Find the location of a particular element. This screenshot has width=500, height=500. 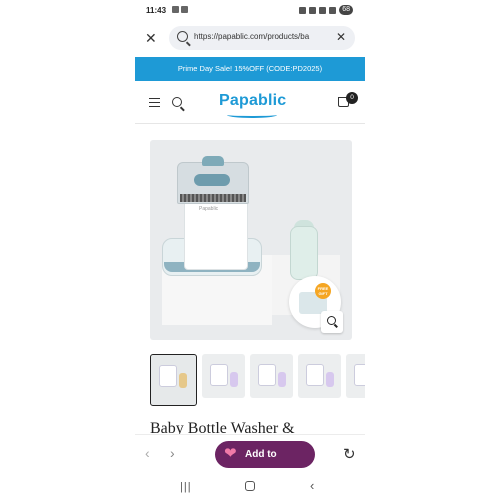

back-arrow-icon: ‹ is located at coordinates (147, 453).